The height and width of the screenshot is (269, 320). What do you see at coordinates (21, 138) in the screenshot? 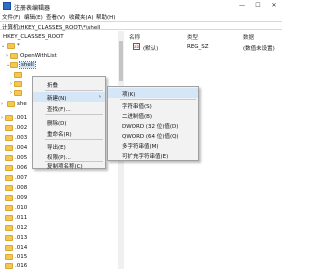
I see `tree-item-label: .003` at bounding box center [21, 138].